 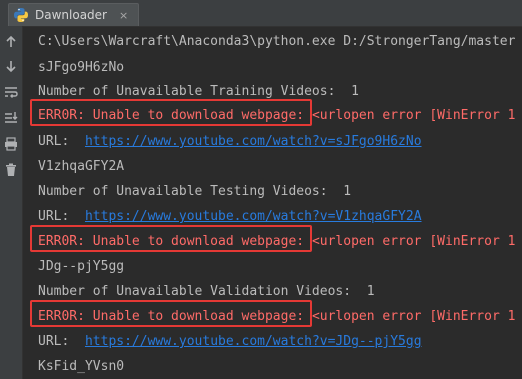 I want to click on video-id-line: V1zhqaGFY2A, so click(x=81, y=166).